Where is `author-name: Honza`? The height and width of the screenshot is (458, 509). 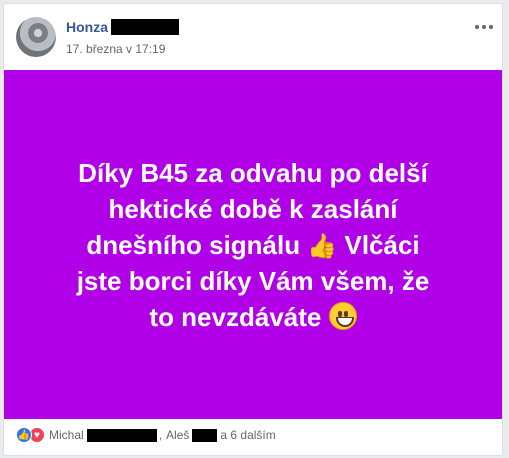 author-name: Honza is located at coordinates (87, 27).